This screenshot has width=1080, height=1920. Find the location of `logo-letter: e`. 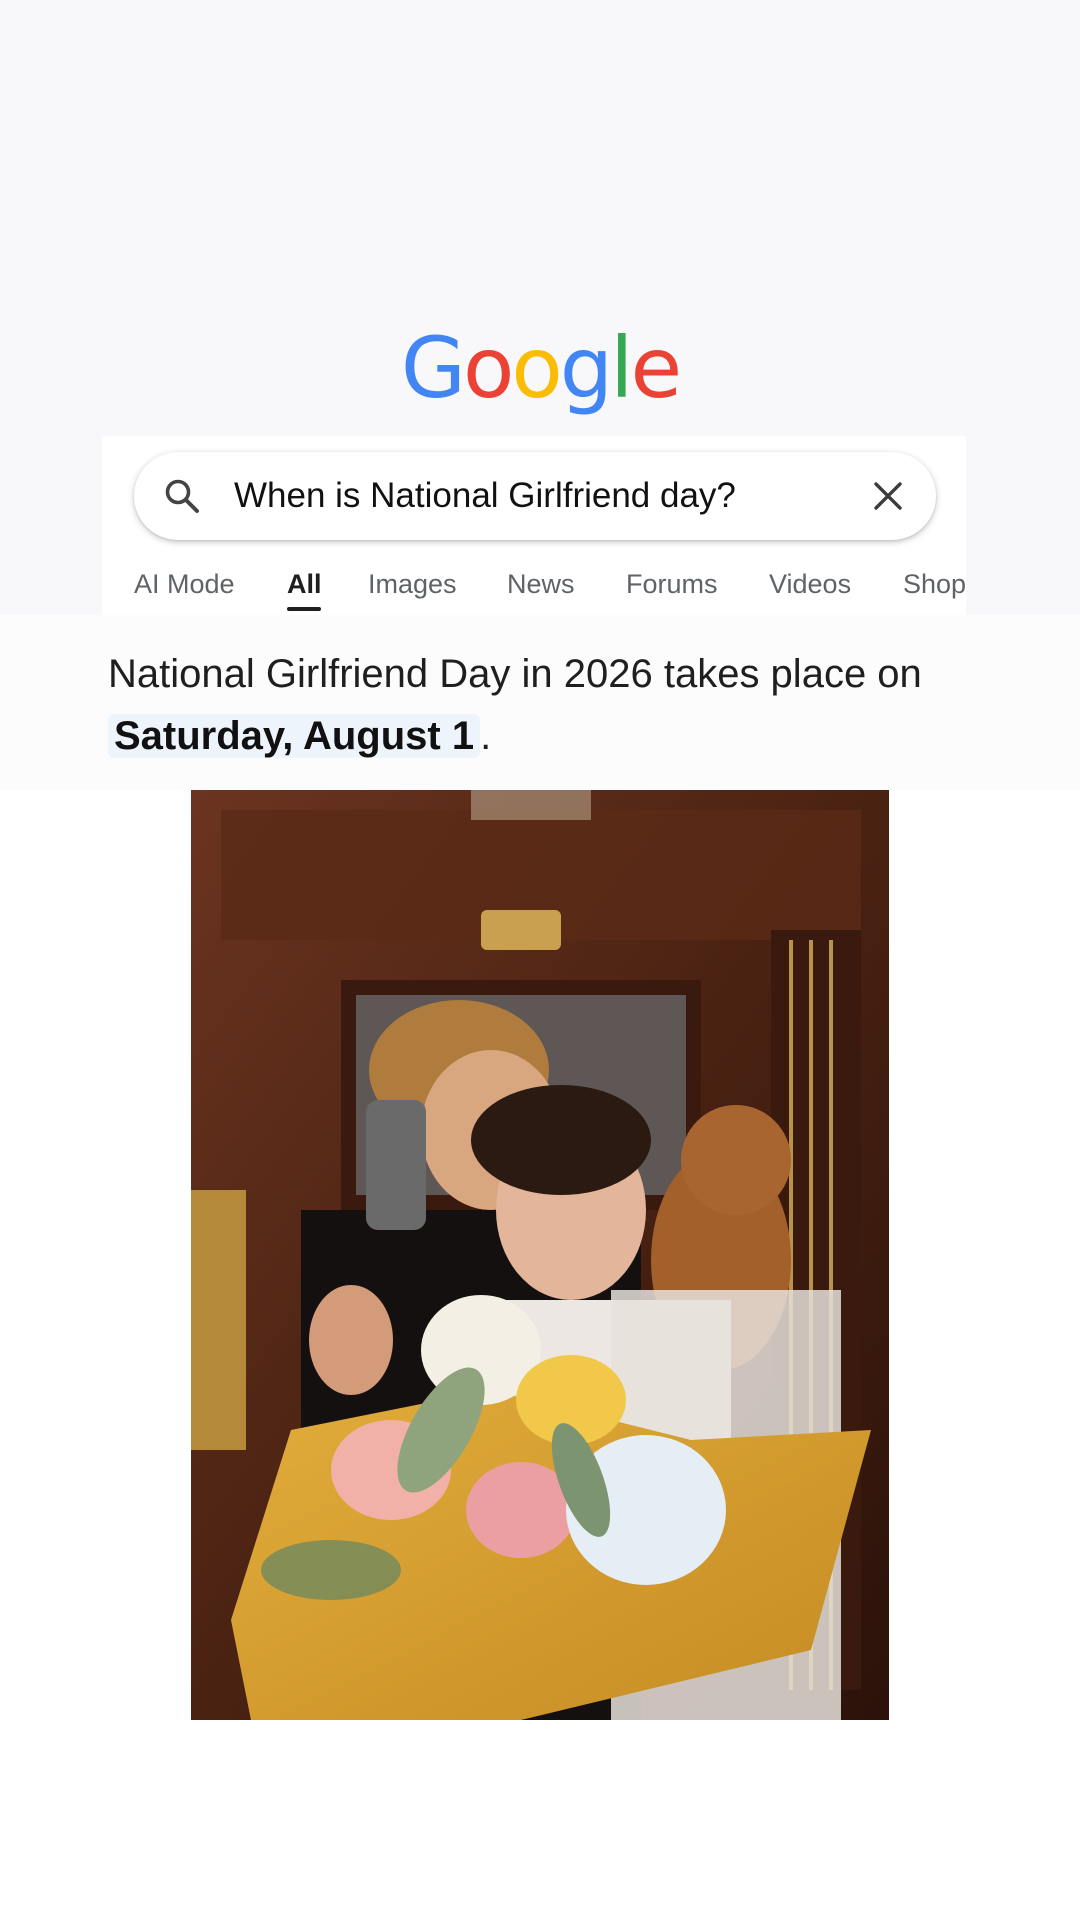

logo-letter: e is located at coordinates (656, 368).